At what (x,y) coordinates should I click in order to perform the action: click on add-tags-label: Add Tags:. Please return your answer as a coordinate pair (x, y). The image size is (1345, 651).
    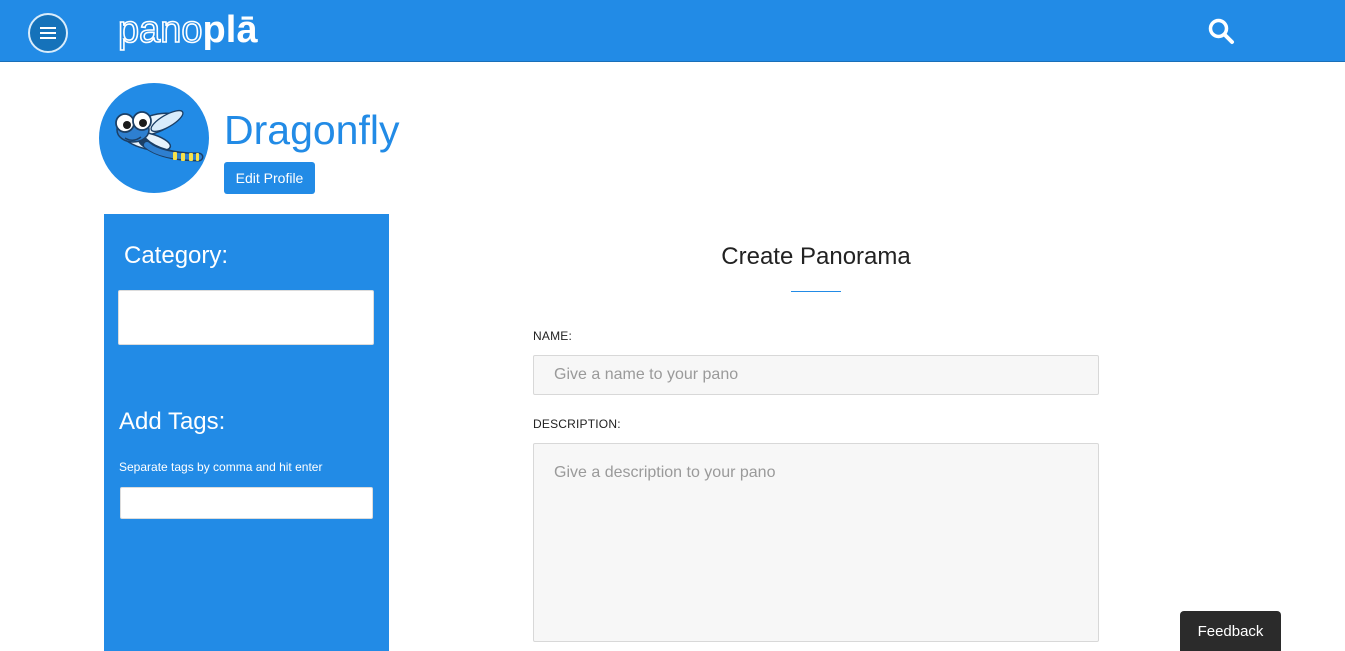
    Looking at the image, I should click on (172, 421).